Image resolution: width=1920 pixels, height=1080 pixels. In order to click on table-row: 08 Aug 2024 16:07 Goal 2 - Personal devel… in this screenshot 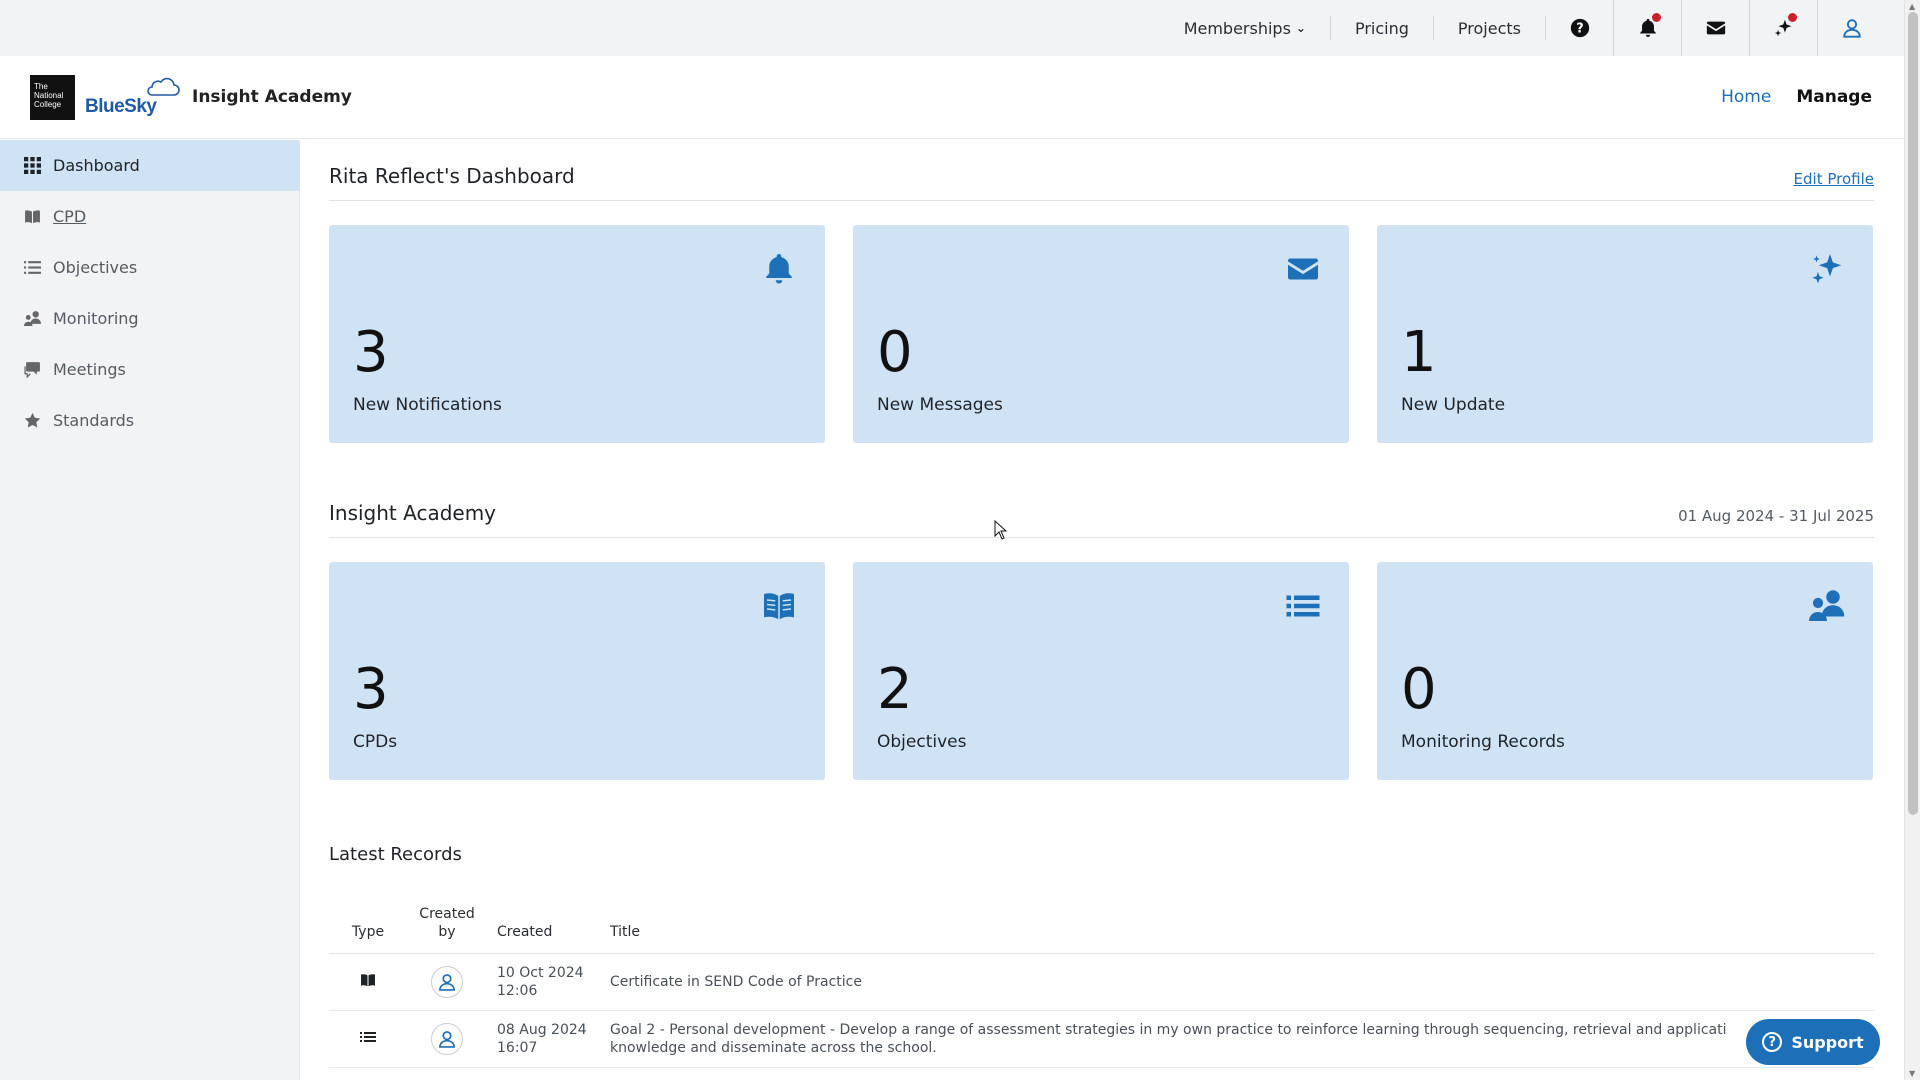, I will do `click(1101, 1039)`.